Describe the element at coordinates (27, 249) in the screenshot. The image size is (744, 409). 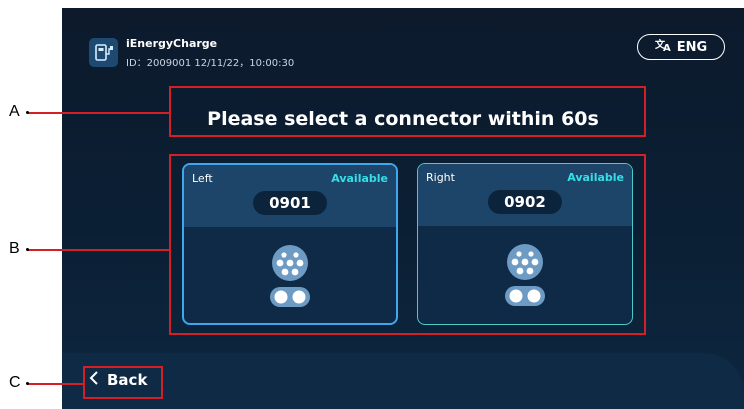
I see `callout-dot-b` at that location.